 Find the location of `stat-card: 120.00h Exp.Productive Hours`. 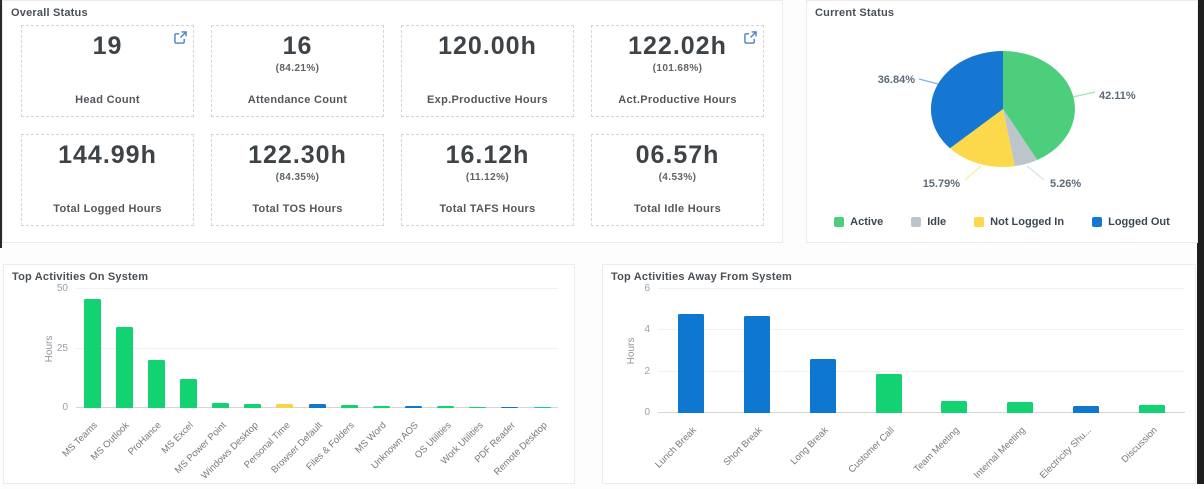

stat-card: 120.00h Exp.Productive Hours is located at coordinates (487, 71).